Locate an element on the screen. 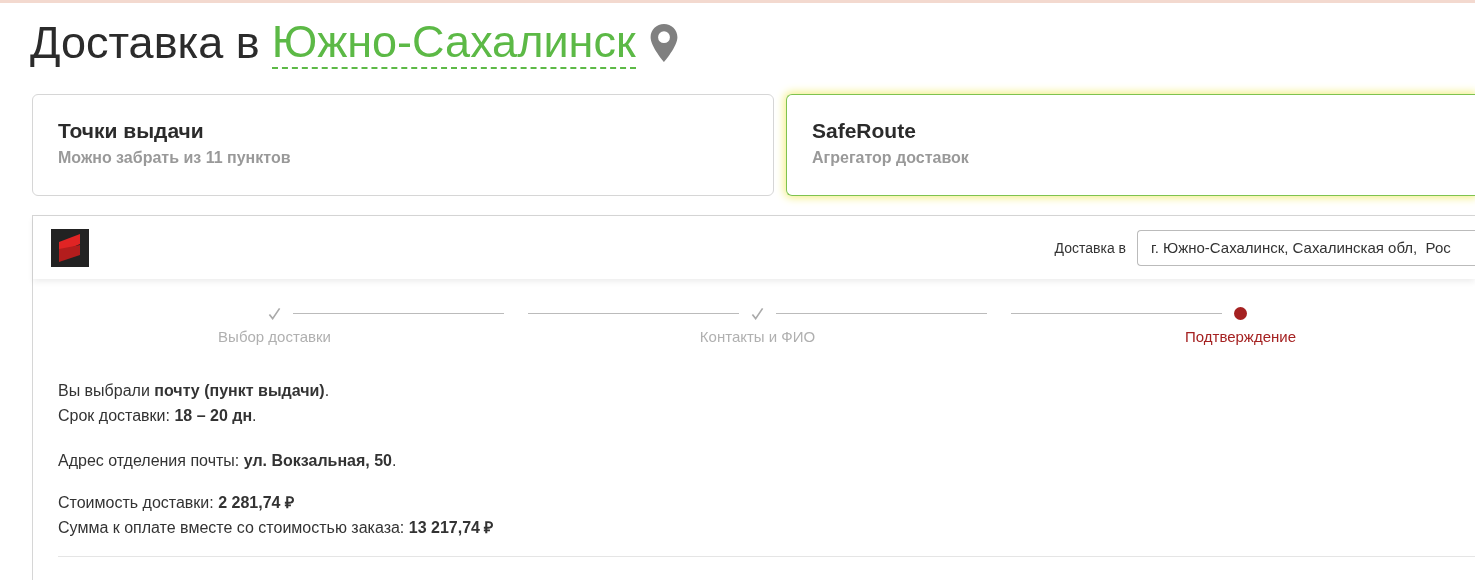 The height and width of the screenshot is (580, 1475). option-title: SafeRoute is located at coordinates (864, 131).